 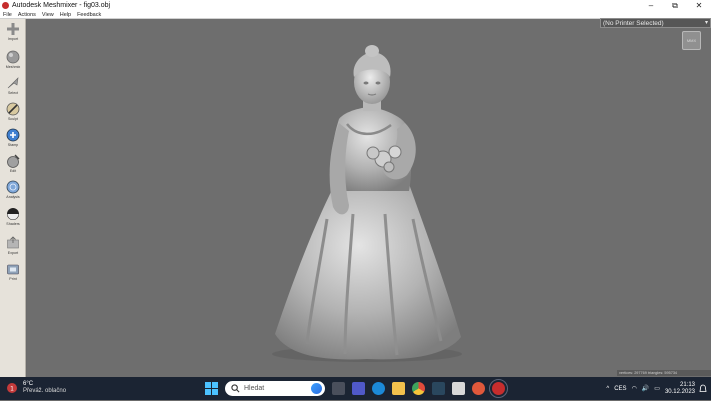 What do you see at coordinates (13, 83) in the screenshot?
I see `arrow-select-icon` at bounding box center [13, 83].